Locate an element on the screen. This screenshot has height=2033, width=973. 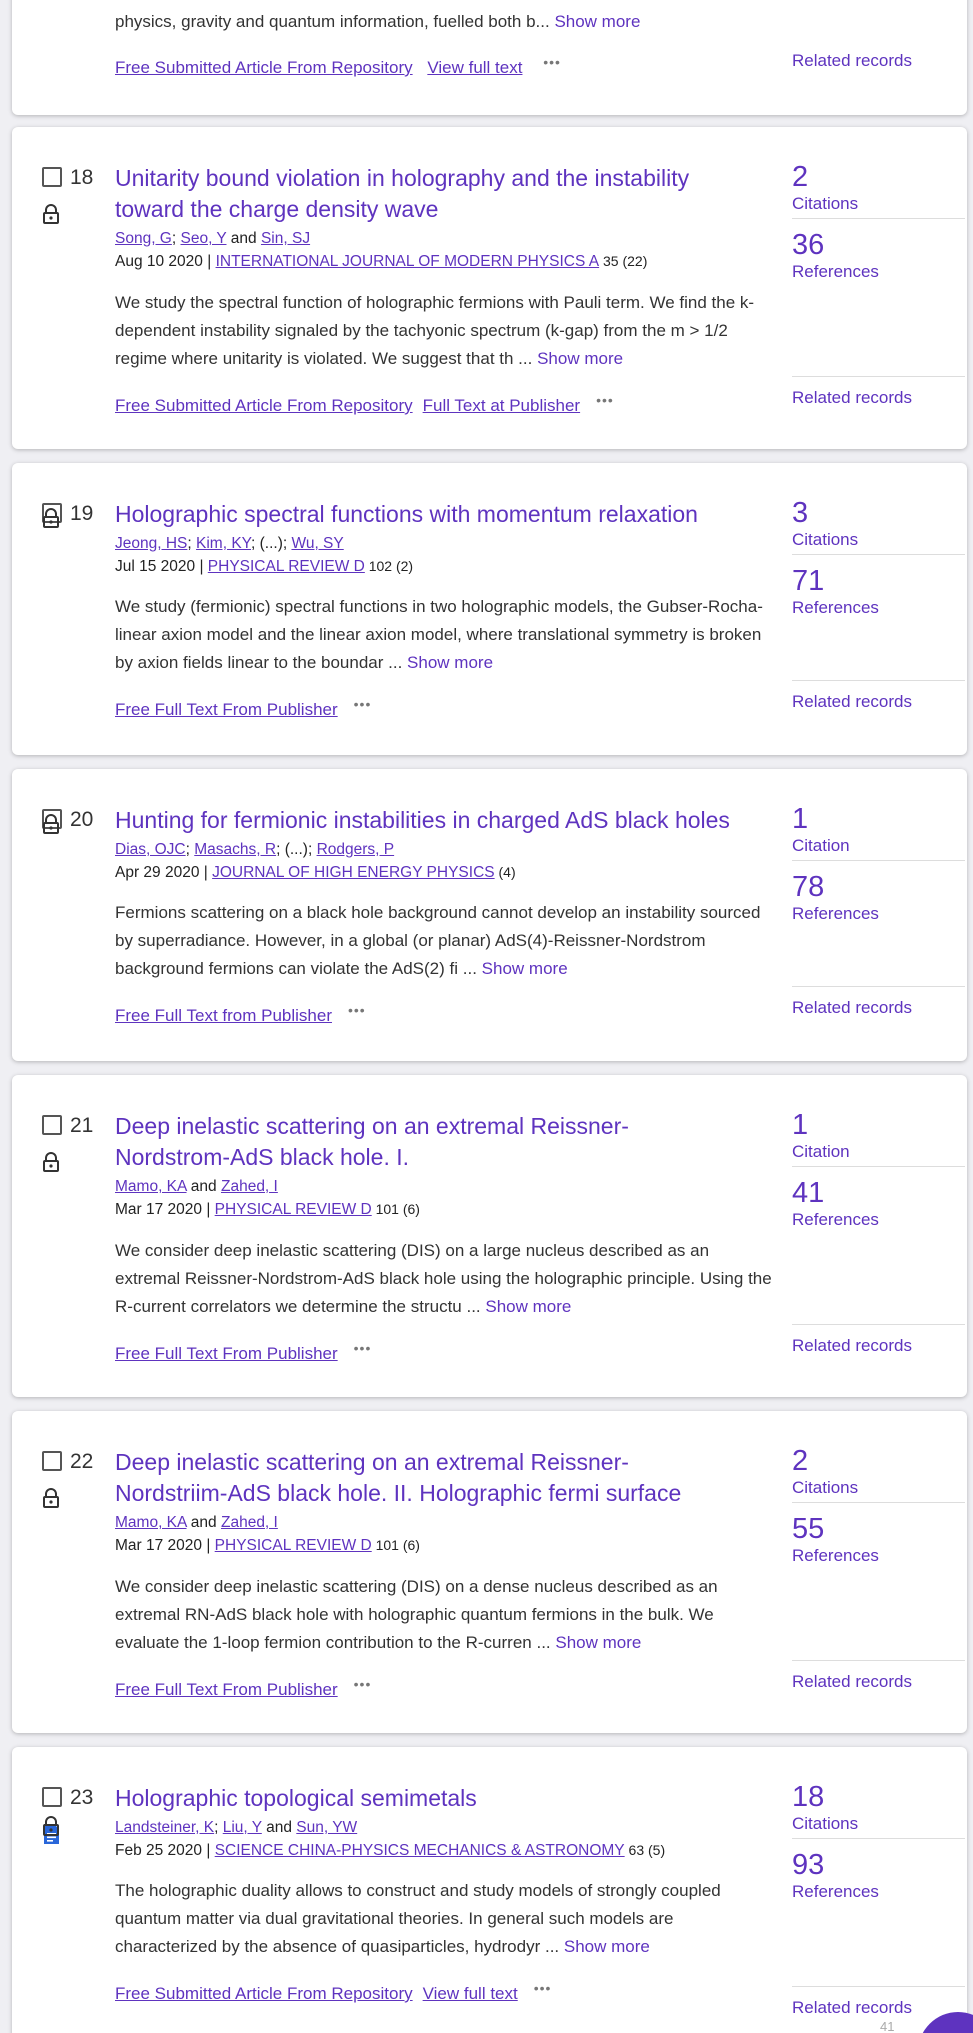
references-count: 71 is located at coordinates (808, 581).